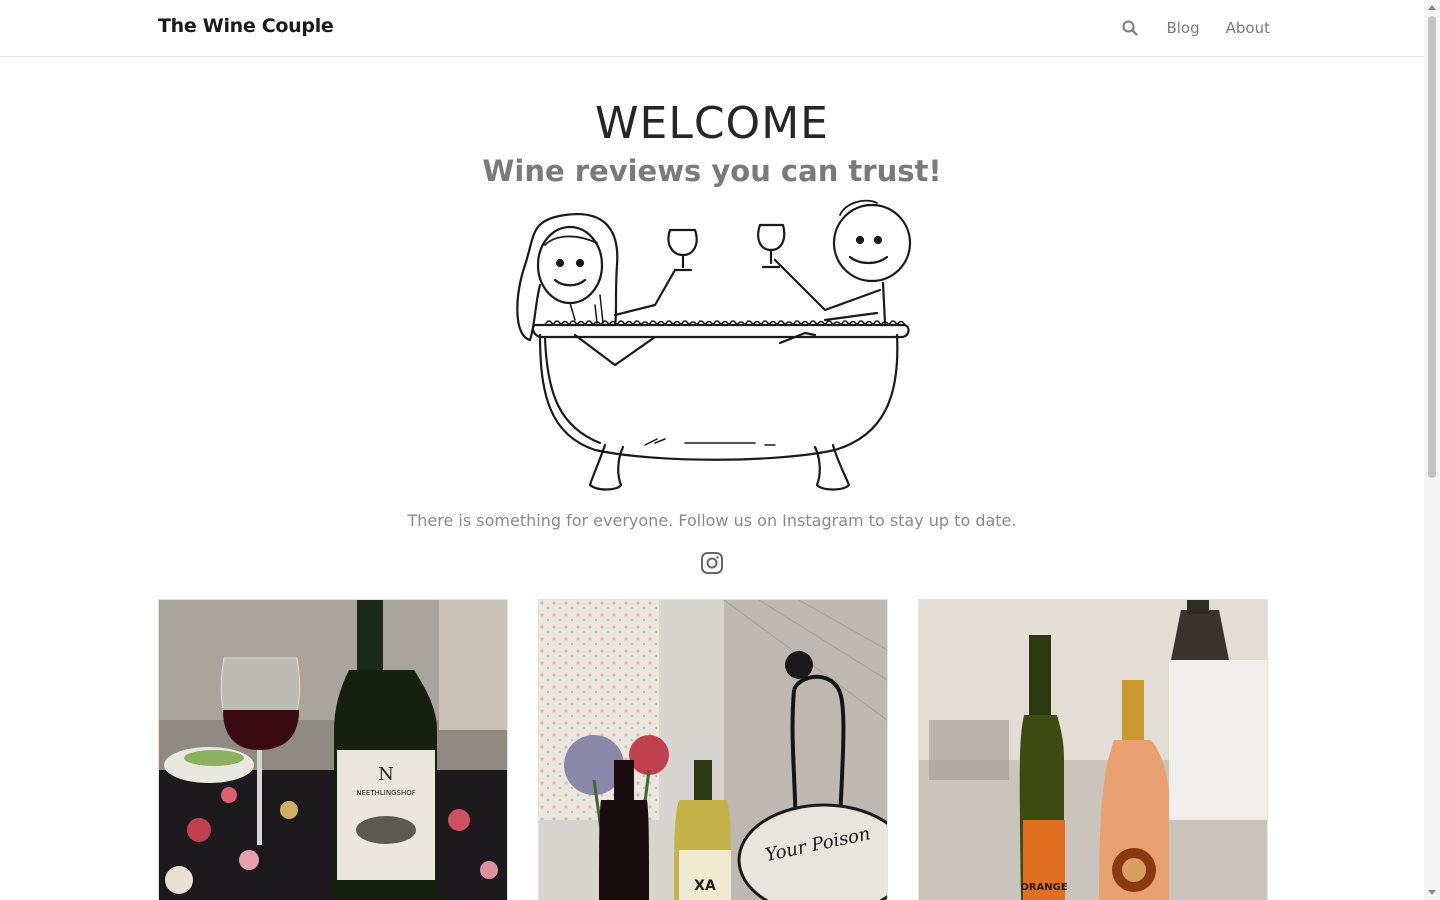  I want to click on search-icon, so click(1130, 28).